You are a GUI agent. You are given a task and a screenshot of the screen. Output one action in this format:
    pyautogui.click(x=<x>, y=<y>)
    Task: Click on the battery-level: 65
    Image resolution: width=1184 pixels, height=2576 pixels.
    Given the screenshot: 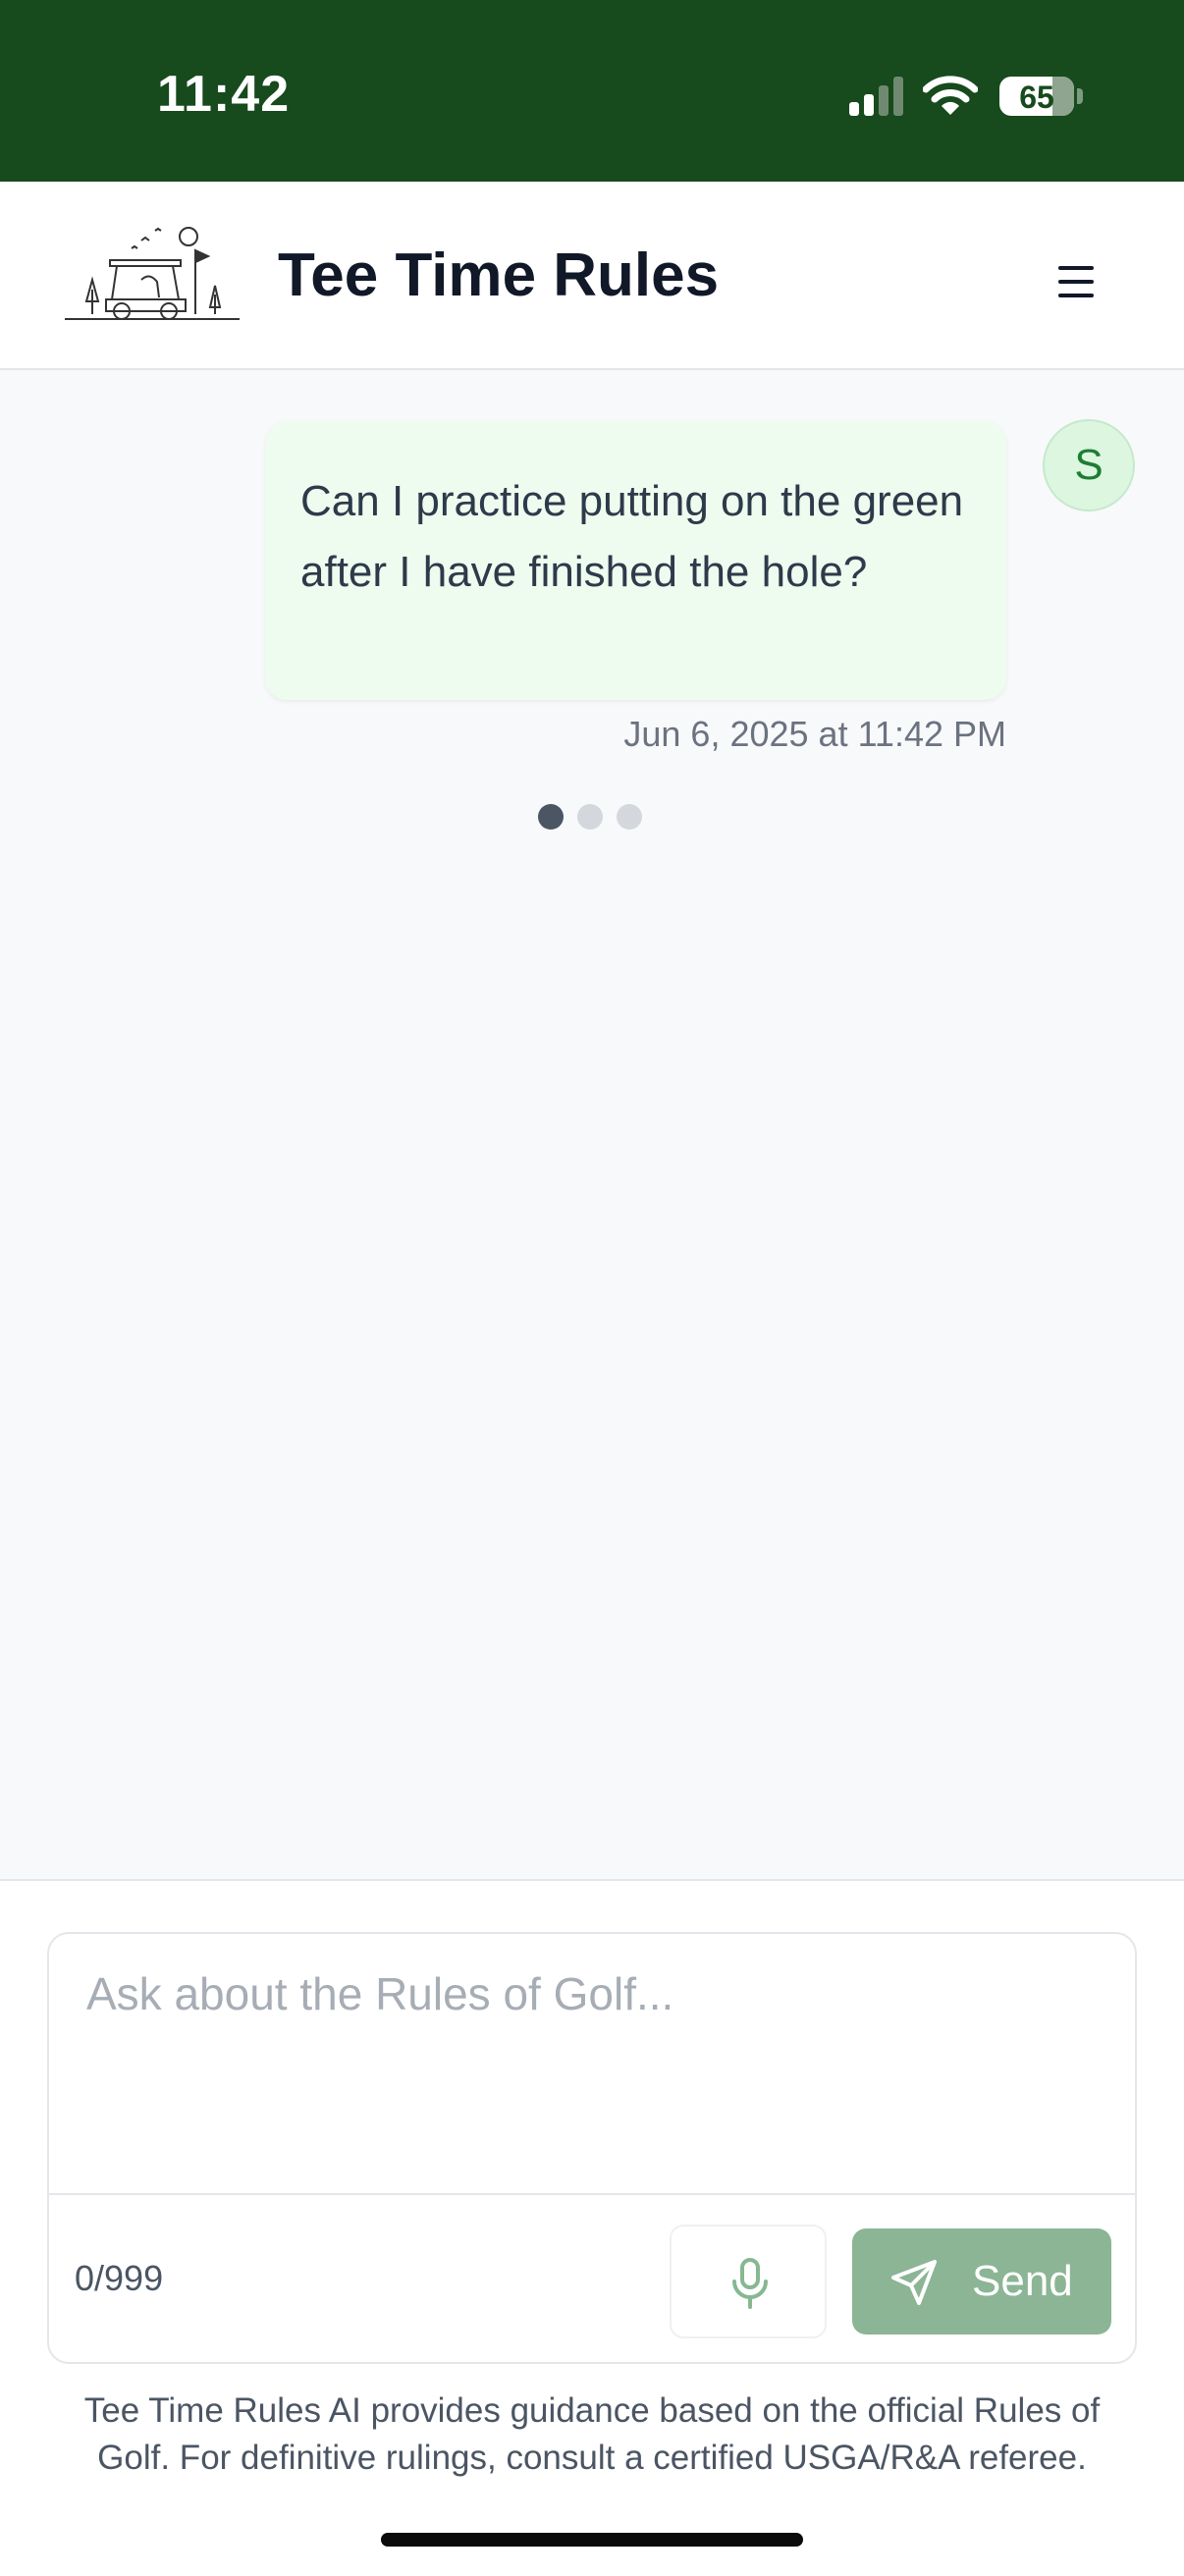 What is the action you would take?
    pyautogui.click(x=1036, y=97)
    